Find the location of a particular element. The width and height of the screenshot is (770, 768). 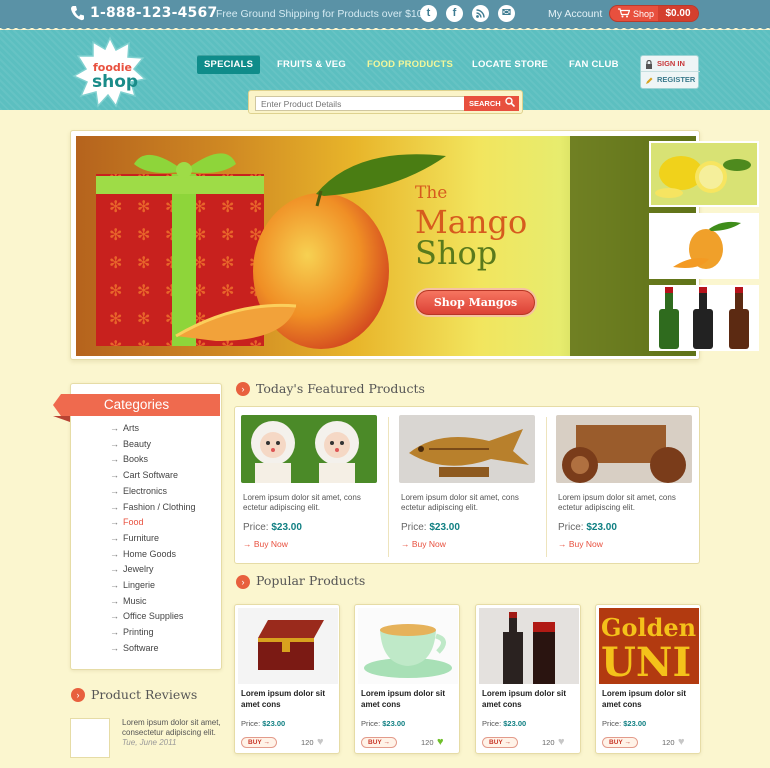

rss-icon is located at coordinates (480, 13).